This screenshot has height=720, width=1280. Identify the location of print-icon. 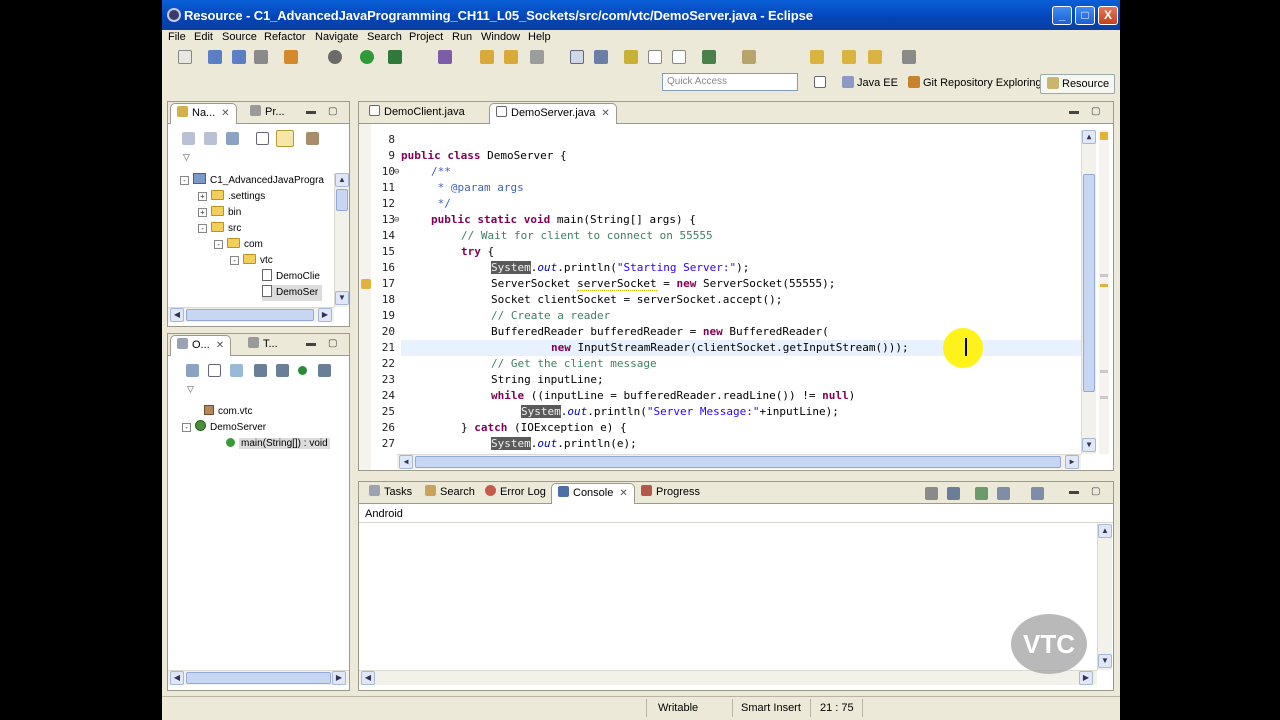
(261, 57).